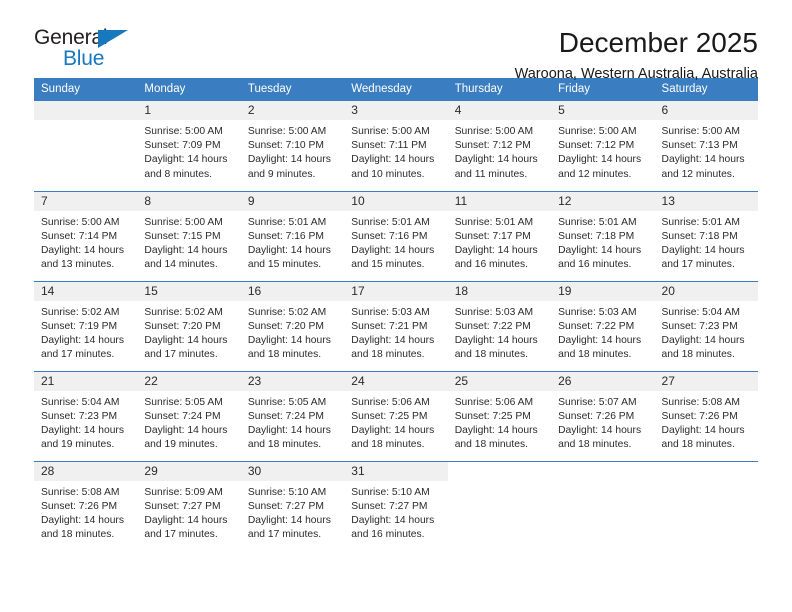 This screenshot has width=792, height=612. I want to click on day-number: 22, so click(189, 381).